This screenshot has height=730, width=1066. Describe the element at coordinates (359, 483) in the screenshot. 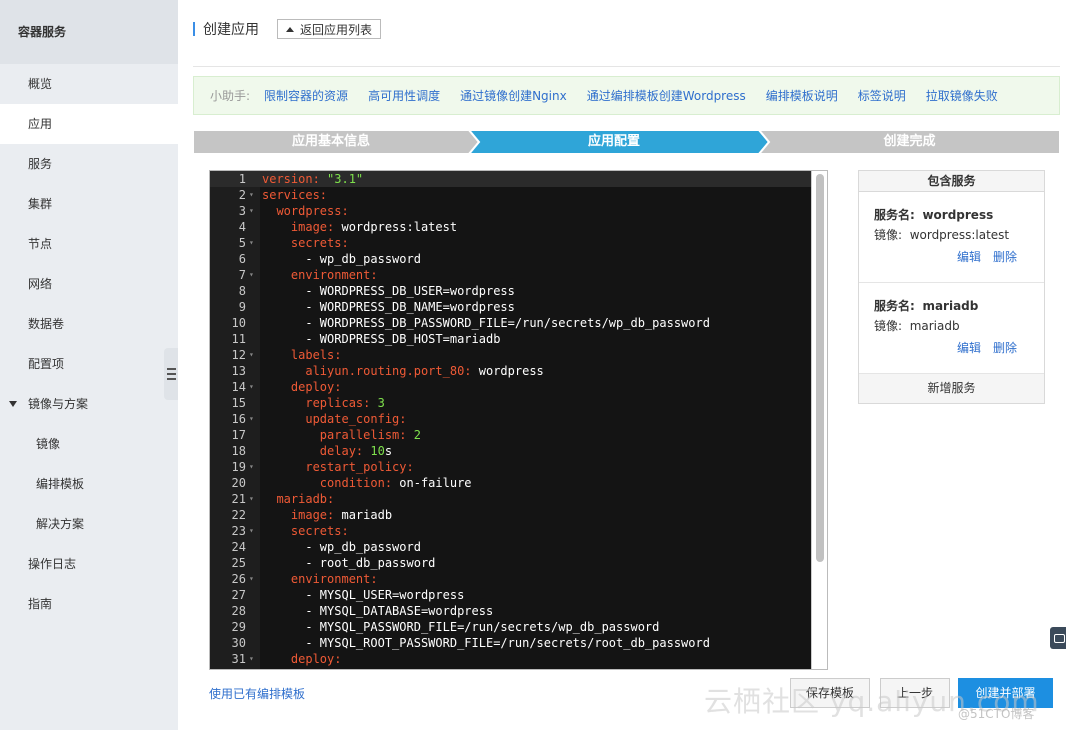

I see `code-token: condition:` at that location.